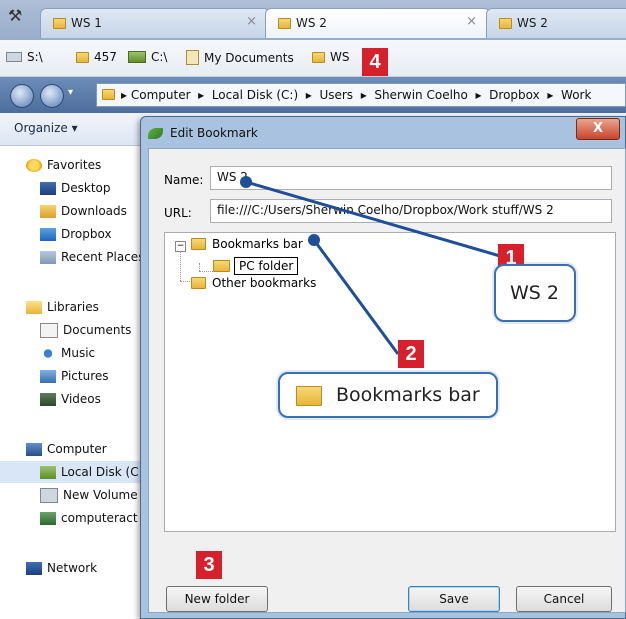  What do you see at coordinates (411, 354) in the screenshot?
I see `callout-badge-2: 2` at bounding box center [411, 354].